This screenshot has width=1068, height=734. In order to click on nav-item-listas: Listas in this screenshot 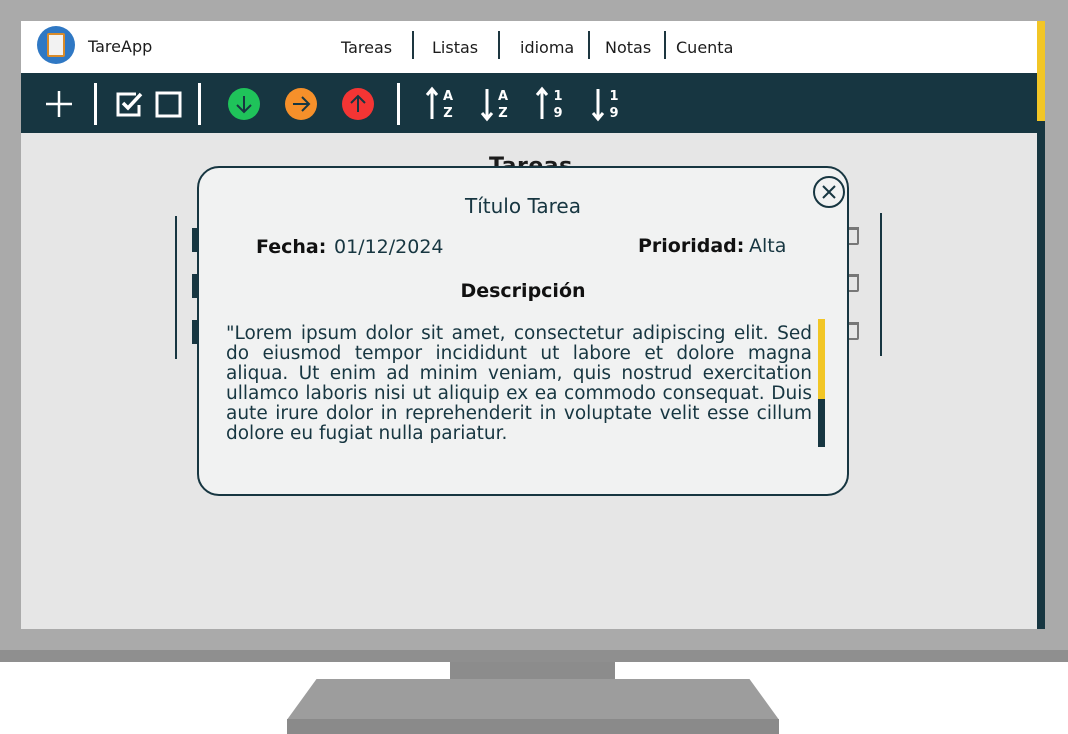, I will do `click(455, 47)`.